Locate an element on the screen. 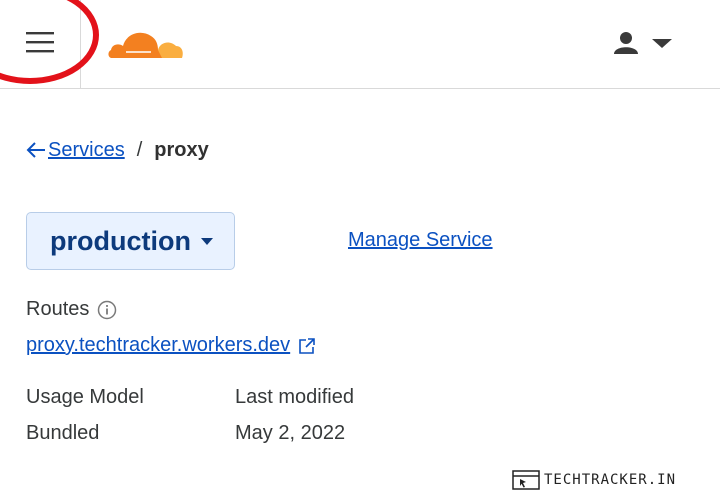  cloudflare-logo is located at coordinates (145, 44).